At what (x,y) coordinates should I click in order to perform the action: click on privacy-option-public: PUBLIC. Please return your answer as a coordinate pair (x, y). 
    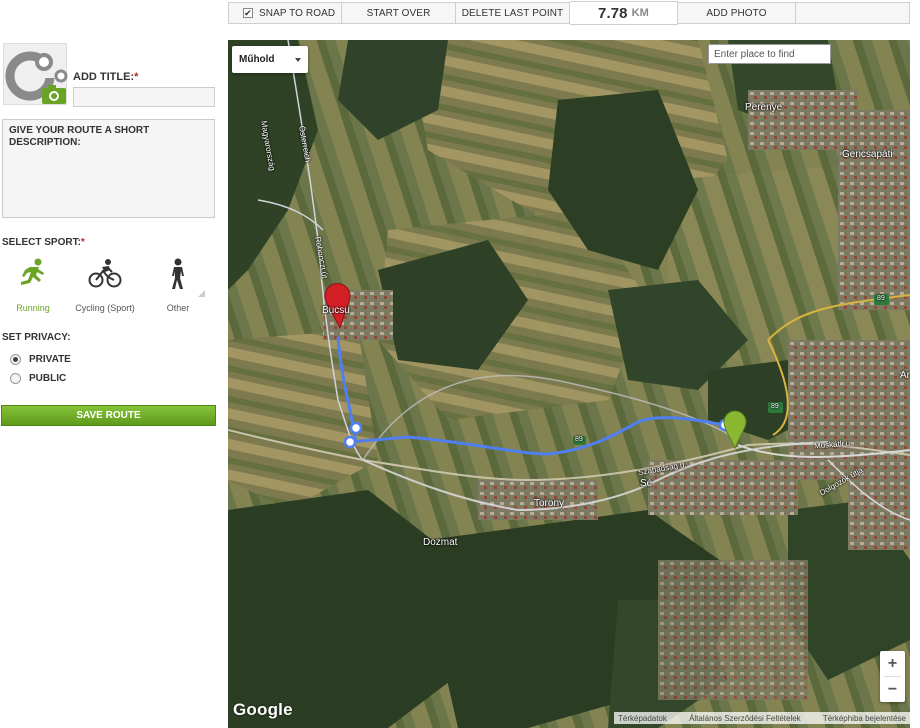
    Looking at the image, I should click on (38, 378).